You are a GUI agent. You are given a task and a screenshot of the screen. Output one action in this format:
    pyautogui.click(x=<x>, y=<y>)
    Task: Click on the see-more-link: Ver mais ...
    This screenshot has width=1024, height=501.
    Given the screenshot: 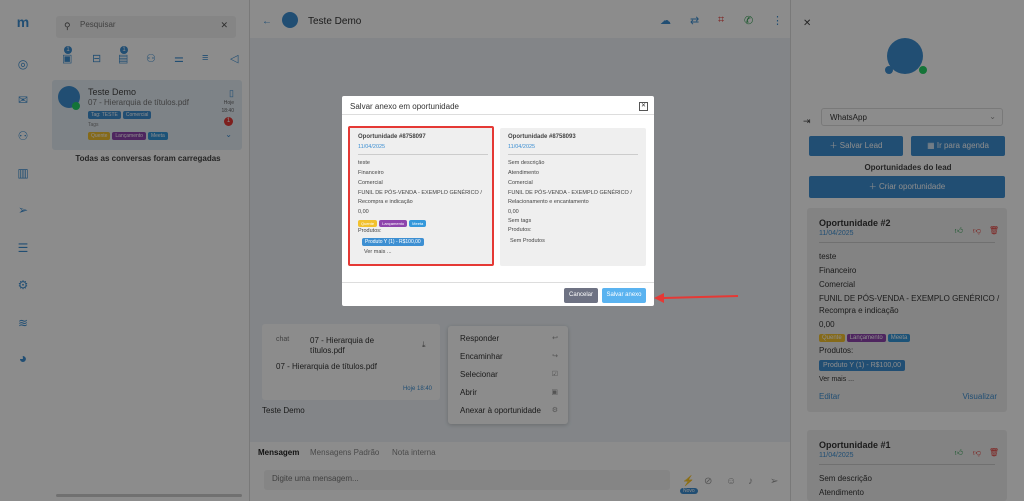 What is the action you would take?
    pyautogui.click(x=378, y=252)
    